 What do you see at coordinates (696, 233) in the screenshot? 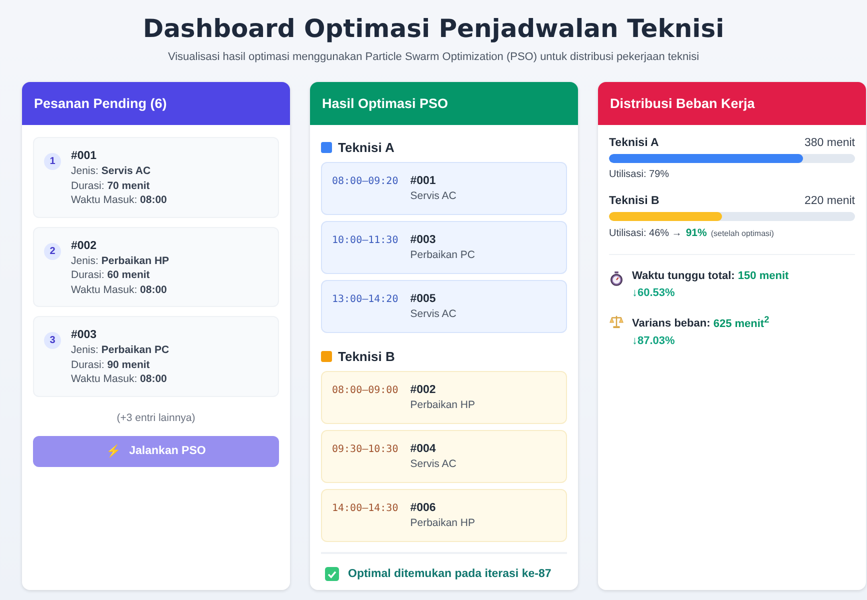
I see `optimised-value: 91%` at bounding box center [696, 233].